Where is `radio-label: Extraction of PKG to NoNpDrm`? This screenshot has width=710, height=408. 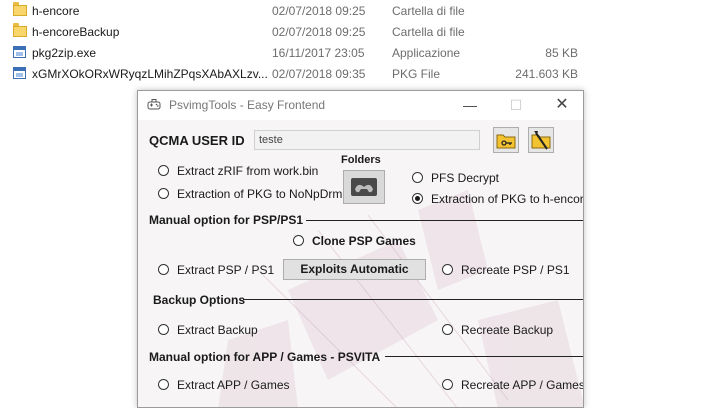
radio-label: Extraction of PKG to NoNpDrm is located at coordinates (260, 194).